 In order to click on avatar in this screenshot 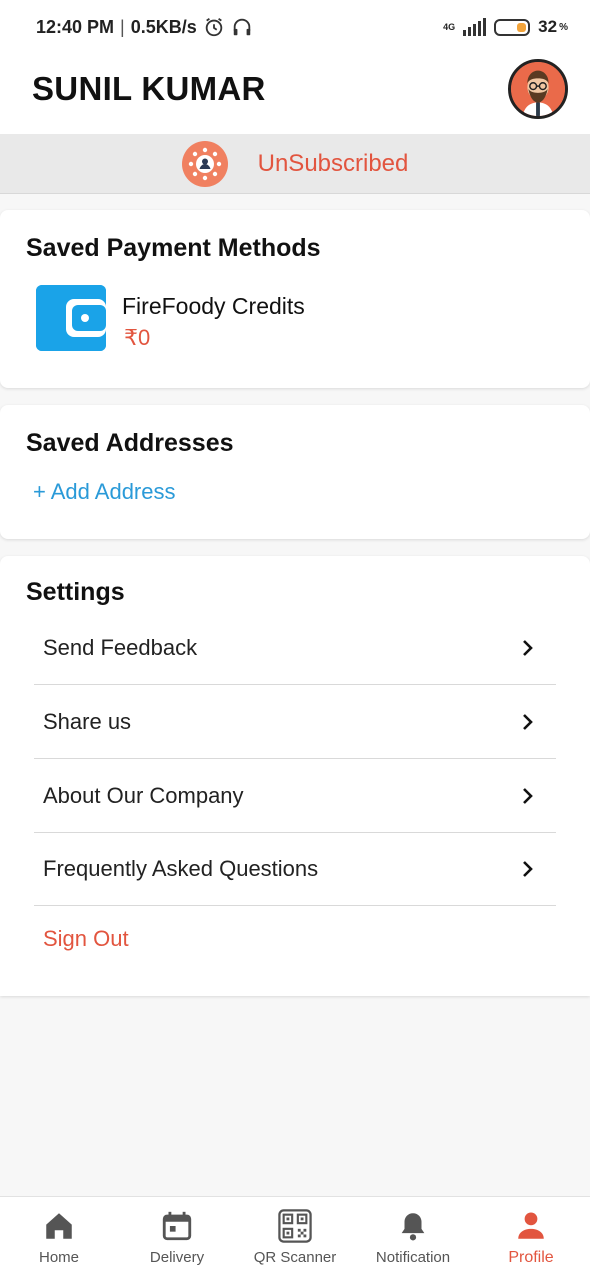, I will do `click(538, 89)`.